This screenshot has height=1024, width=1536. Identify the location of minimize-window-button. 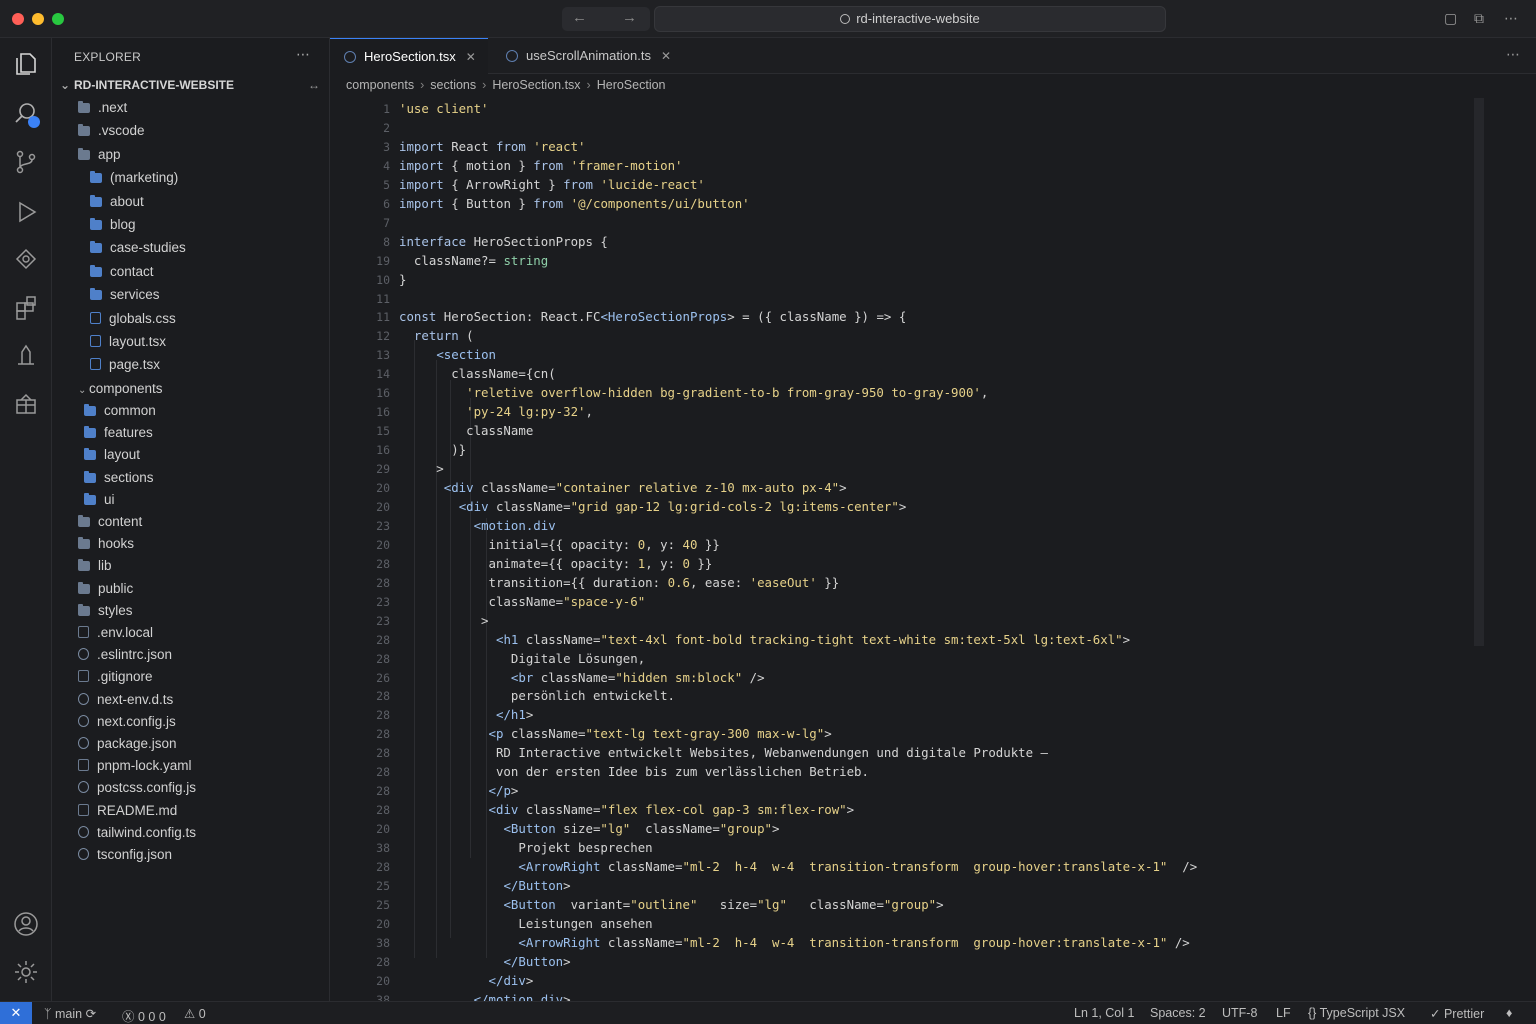
(38, 19).